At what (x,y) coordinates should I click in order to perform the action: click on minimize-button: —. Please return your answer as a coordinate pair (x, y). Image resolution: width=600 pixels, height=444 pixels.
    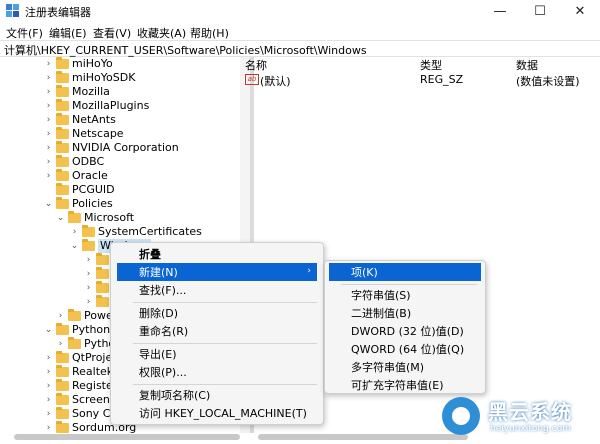
    Looking at the image, I should click on (500, 11).